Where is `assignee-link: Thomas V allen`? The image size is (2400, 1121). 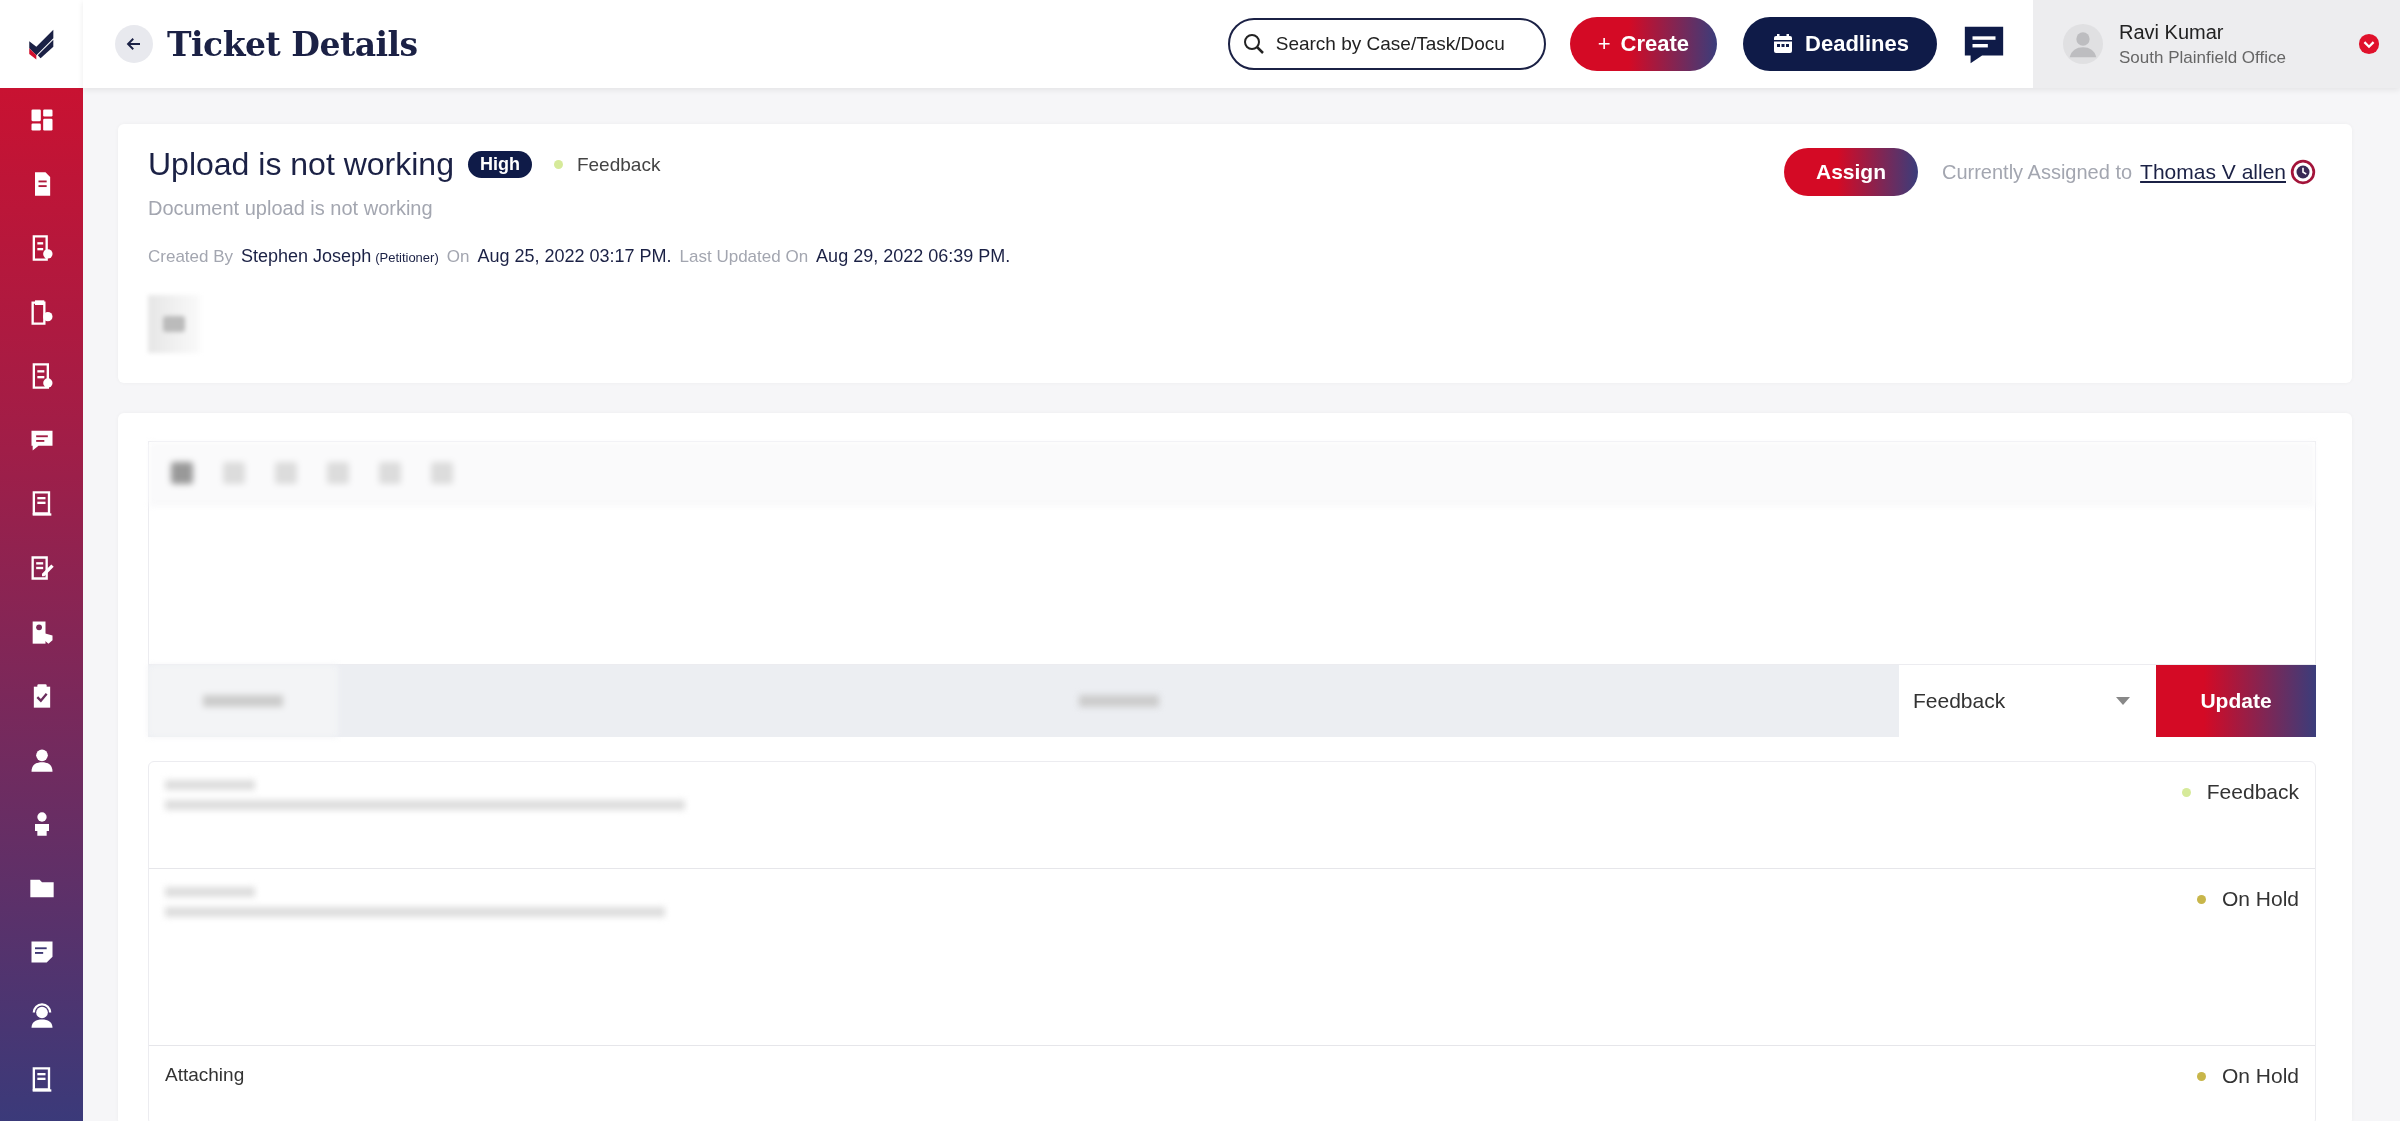 assignee-link: Thomas V allen is located at coordinates (2213, 172).